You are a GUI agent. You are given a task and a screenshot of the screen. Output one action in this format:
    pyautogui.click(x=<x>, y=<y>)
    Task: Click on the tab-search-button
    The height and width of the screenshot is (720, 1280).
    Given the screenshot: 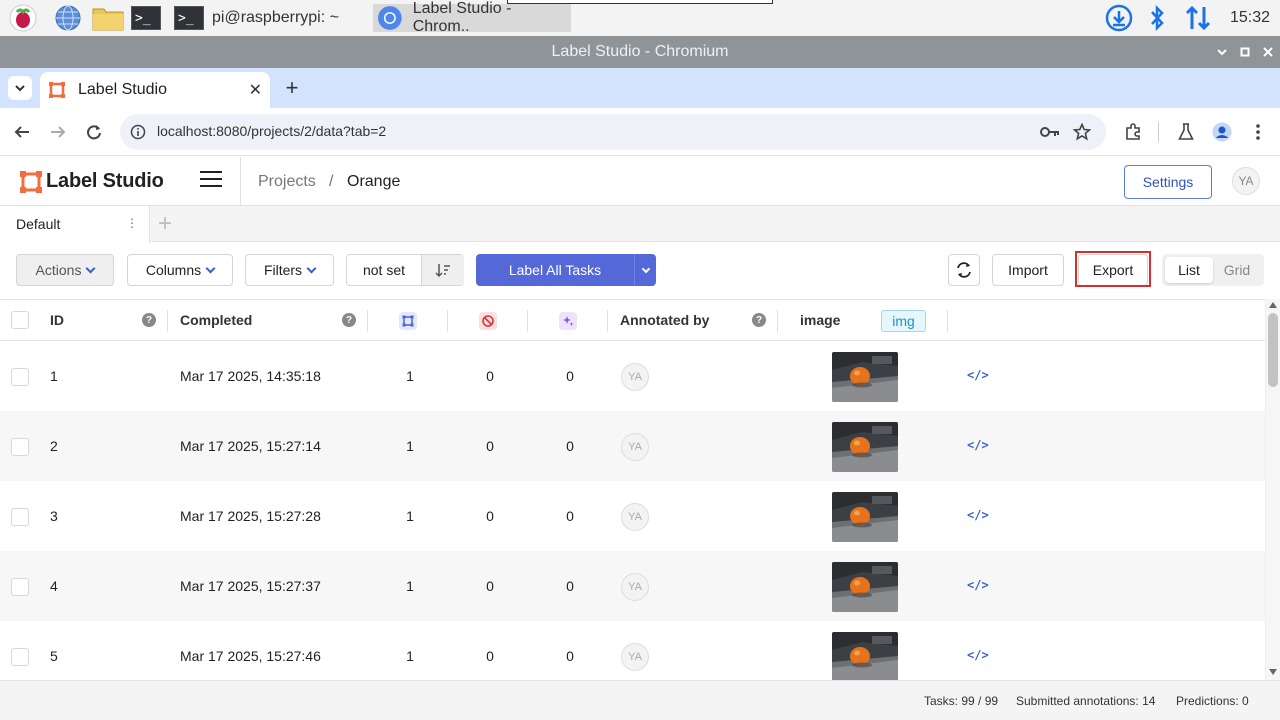 What is the action you would take?
    pyautogui.click(x=20, y=88)
    